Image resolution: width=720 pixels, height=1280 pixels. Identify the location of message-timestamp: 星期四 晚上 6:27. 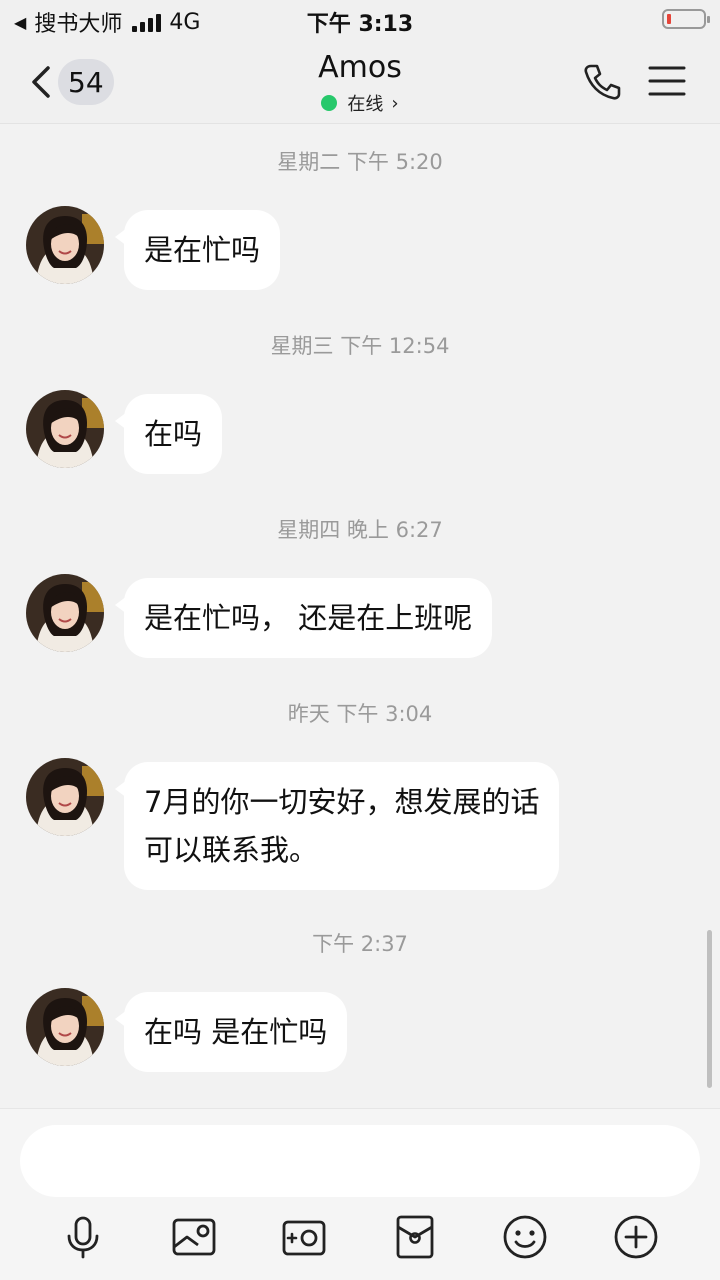
(360, 530).